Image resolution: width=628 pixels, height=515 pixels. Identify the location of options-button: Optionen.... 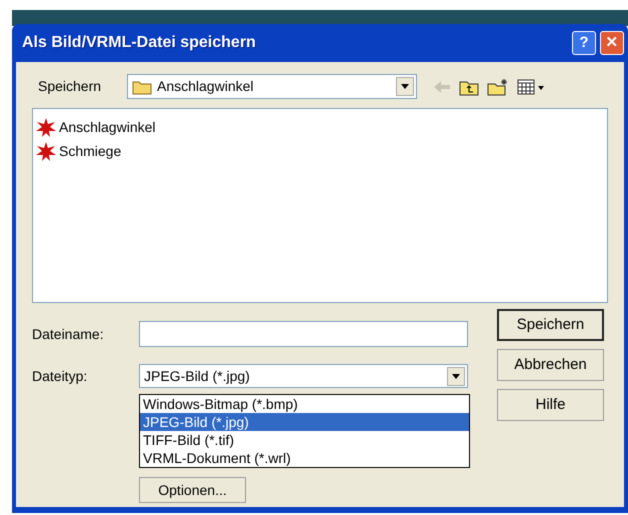
(192, 490).